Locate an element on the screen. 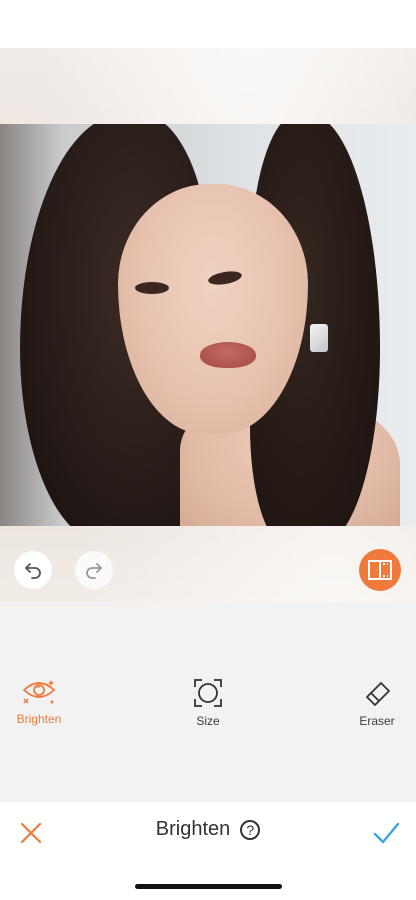 The image size is (416, 900). title-group: Brighten ? is located at coordinates (208, 829).